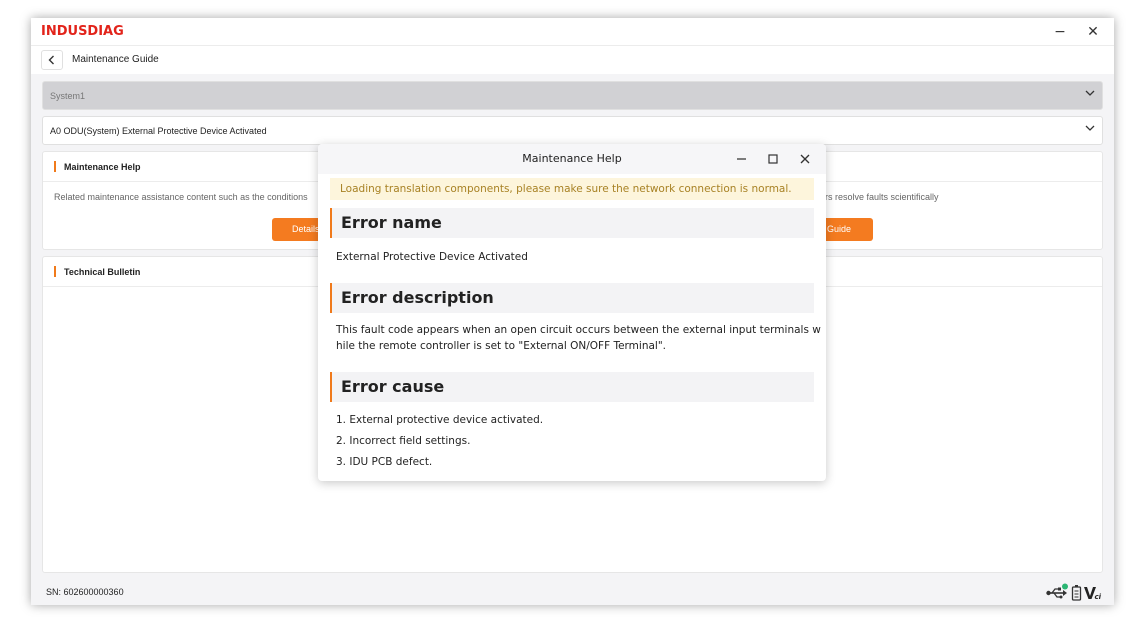 Image resolution: width=1145 pixels, height=624 pixels. I want to click on window-close-button: ✕, so click(1093, 32).